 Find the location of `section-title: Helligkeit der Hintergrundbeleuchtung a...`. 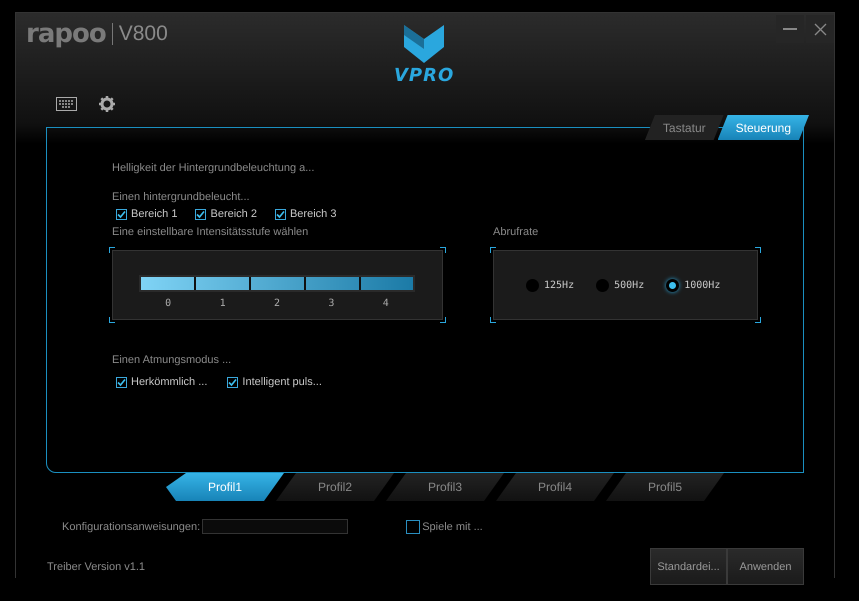

section-title: Helligkeit der Hintergrundbeleuchtung a... is located at coordinates (214, 168).